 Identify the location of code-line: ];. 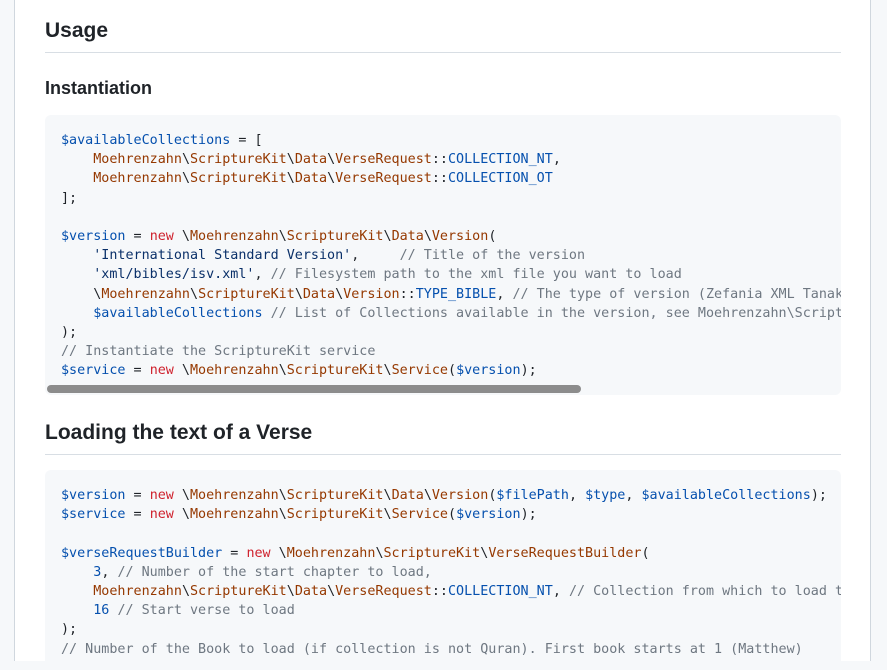
(443, 198).